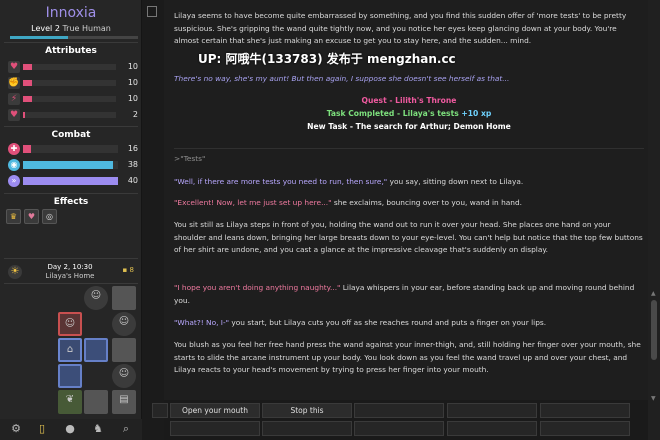 This screenshot has width=660, height=440. What do you see at coordinates (409, 100) in the screenshot?
I see `quest-title: Quest - Lilith's Throne` at bounding box center [409, 100].